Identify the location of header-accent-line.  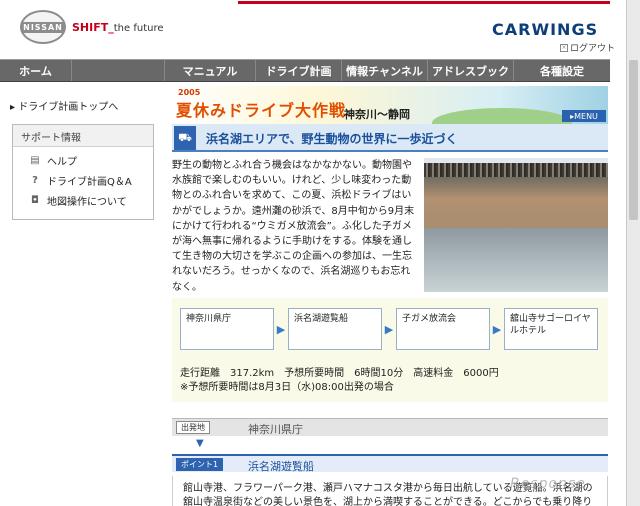
(424, 2).